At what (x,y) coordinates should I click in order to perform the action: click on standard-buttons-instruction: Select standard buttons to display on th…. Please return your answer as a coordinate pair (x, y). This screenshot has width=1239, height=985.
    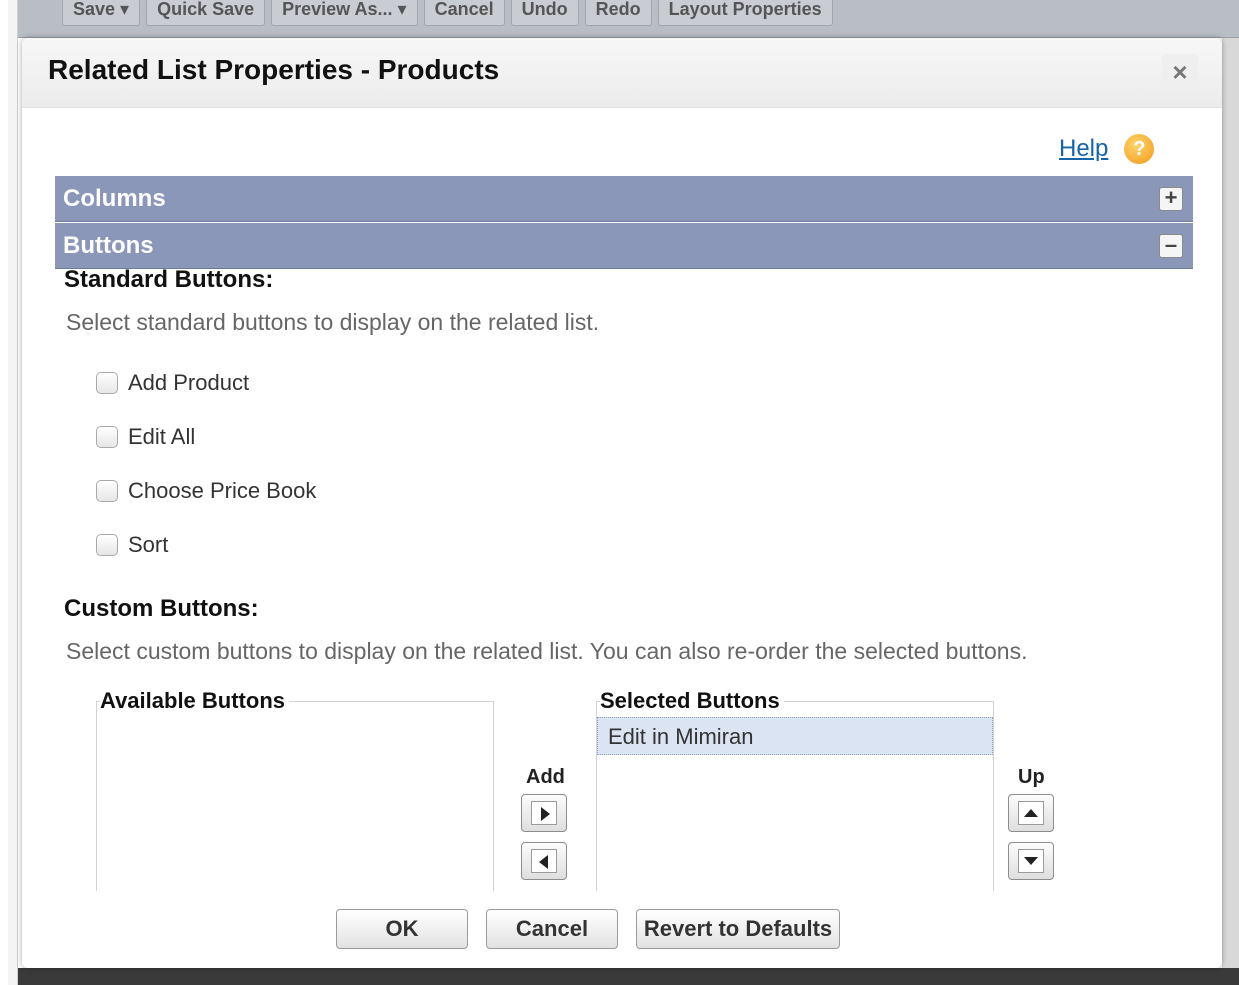
    Looking at the image, I should click on (333, 322).